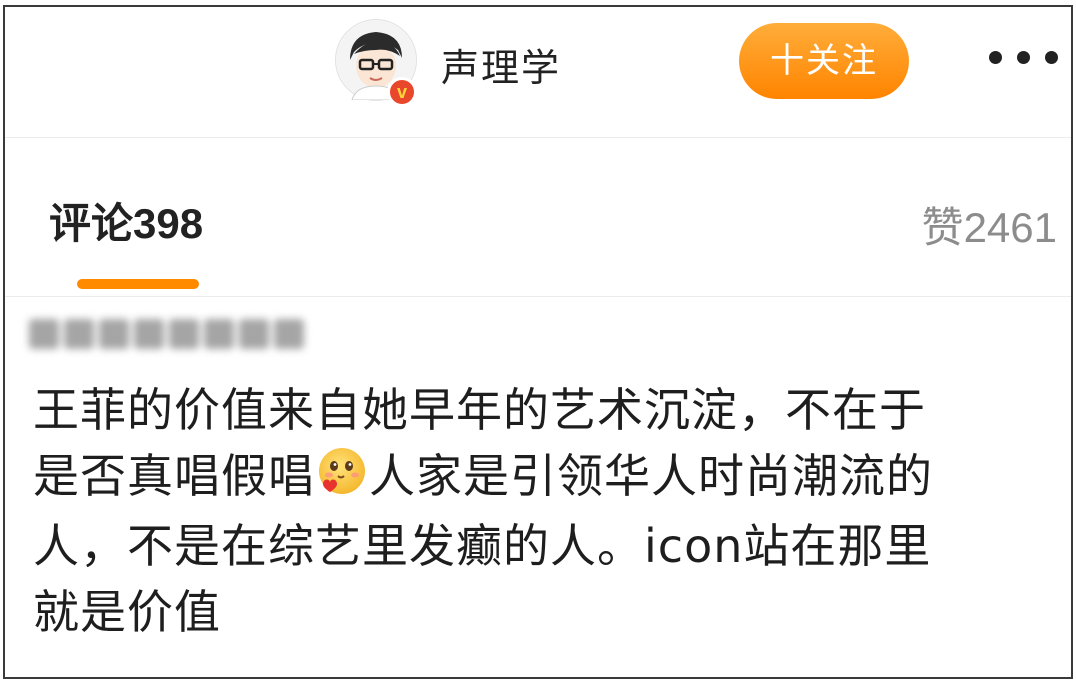 The height and width of the screenshot is (681, 1076). What do you see at coordinates (824, 61) in the screenshot?
I see `follow-button: 十关注` at bounding box center [824, 61].